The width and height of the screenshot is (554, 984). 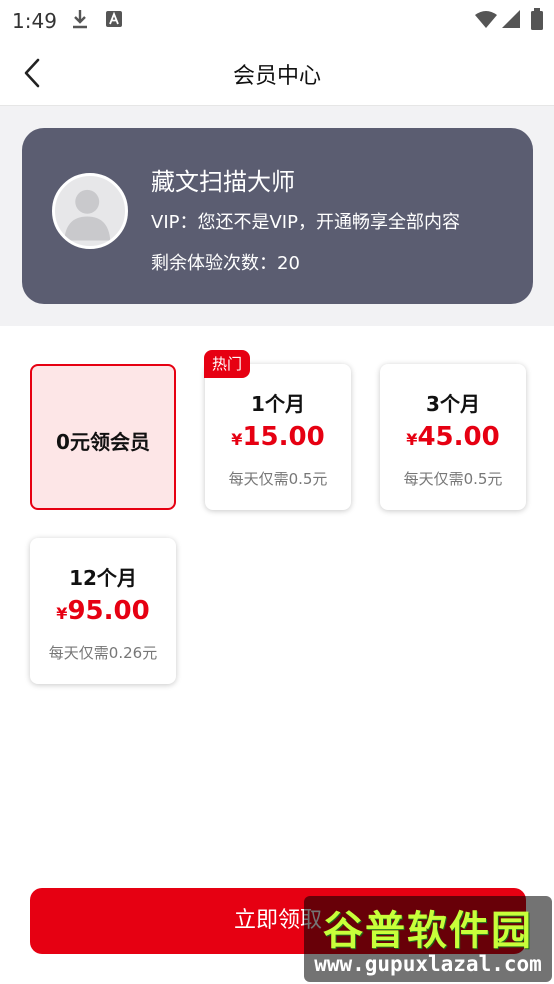 What do you see at coordinates (225, 263) in the screenshot?
I see `trial-remaining-text: 剩余体验次数：20` at bounding box center [225, 263].